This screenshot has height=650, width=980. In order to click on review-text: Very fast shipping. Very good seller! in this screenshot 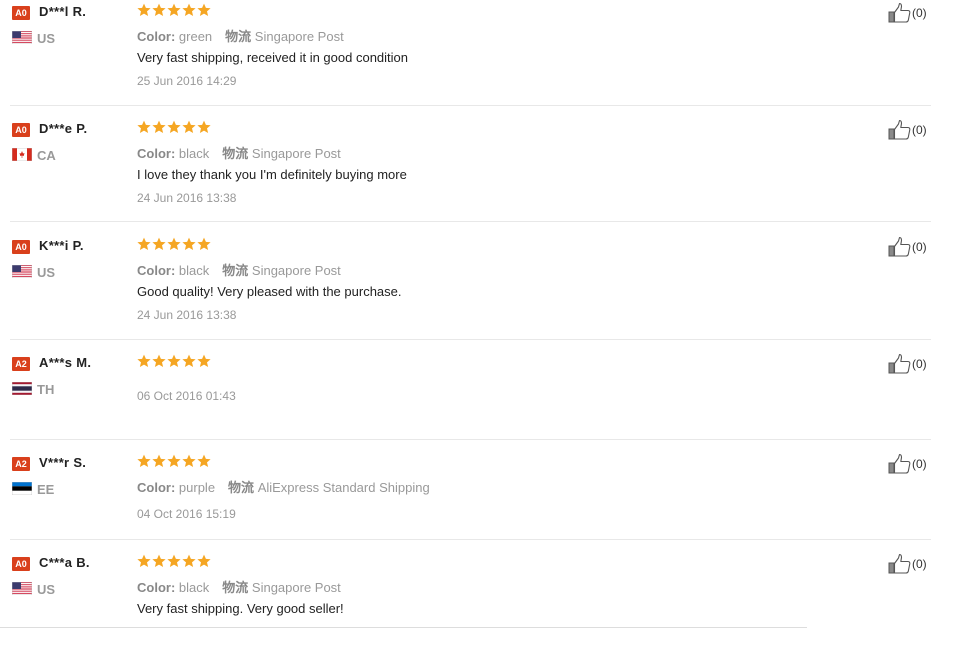, I will do `click(240, 608)`.